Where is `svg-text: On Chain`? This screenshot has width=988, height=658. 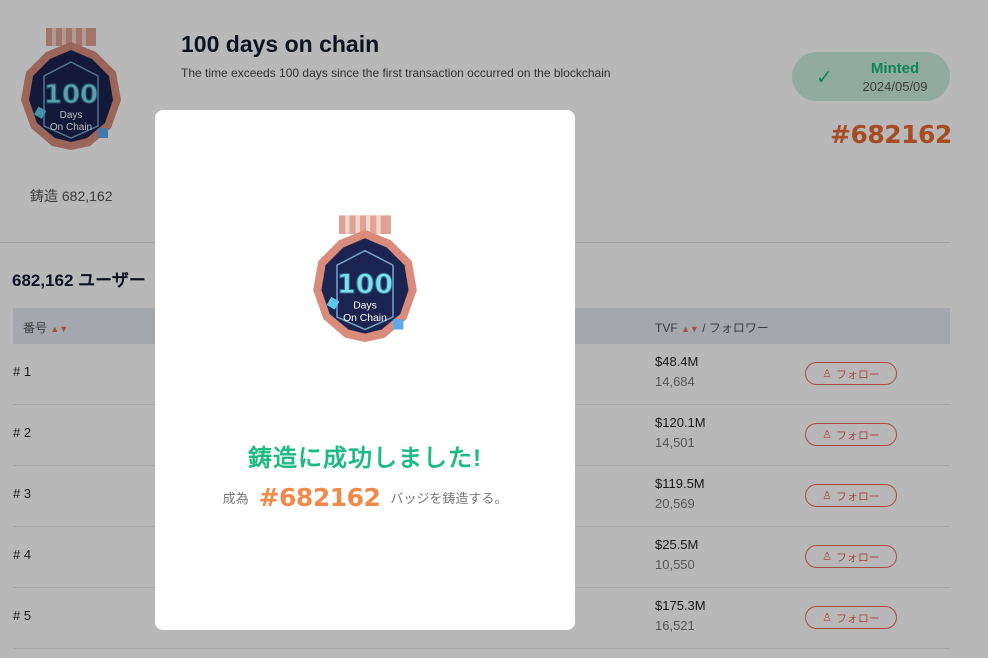
svg-text: On Chain is located at coordinates (365, 318).